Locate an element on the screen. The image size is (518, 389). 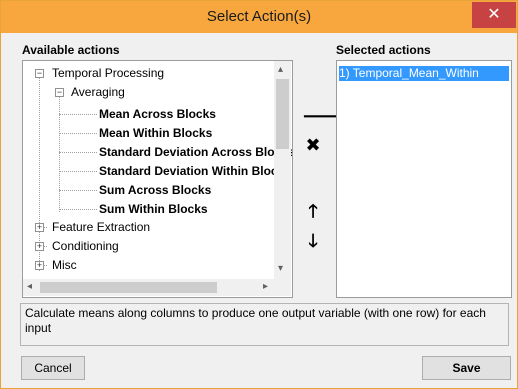
tree-node-sum-within-blocks: Sum Within Blocks is located at coordinates (153, 209).